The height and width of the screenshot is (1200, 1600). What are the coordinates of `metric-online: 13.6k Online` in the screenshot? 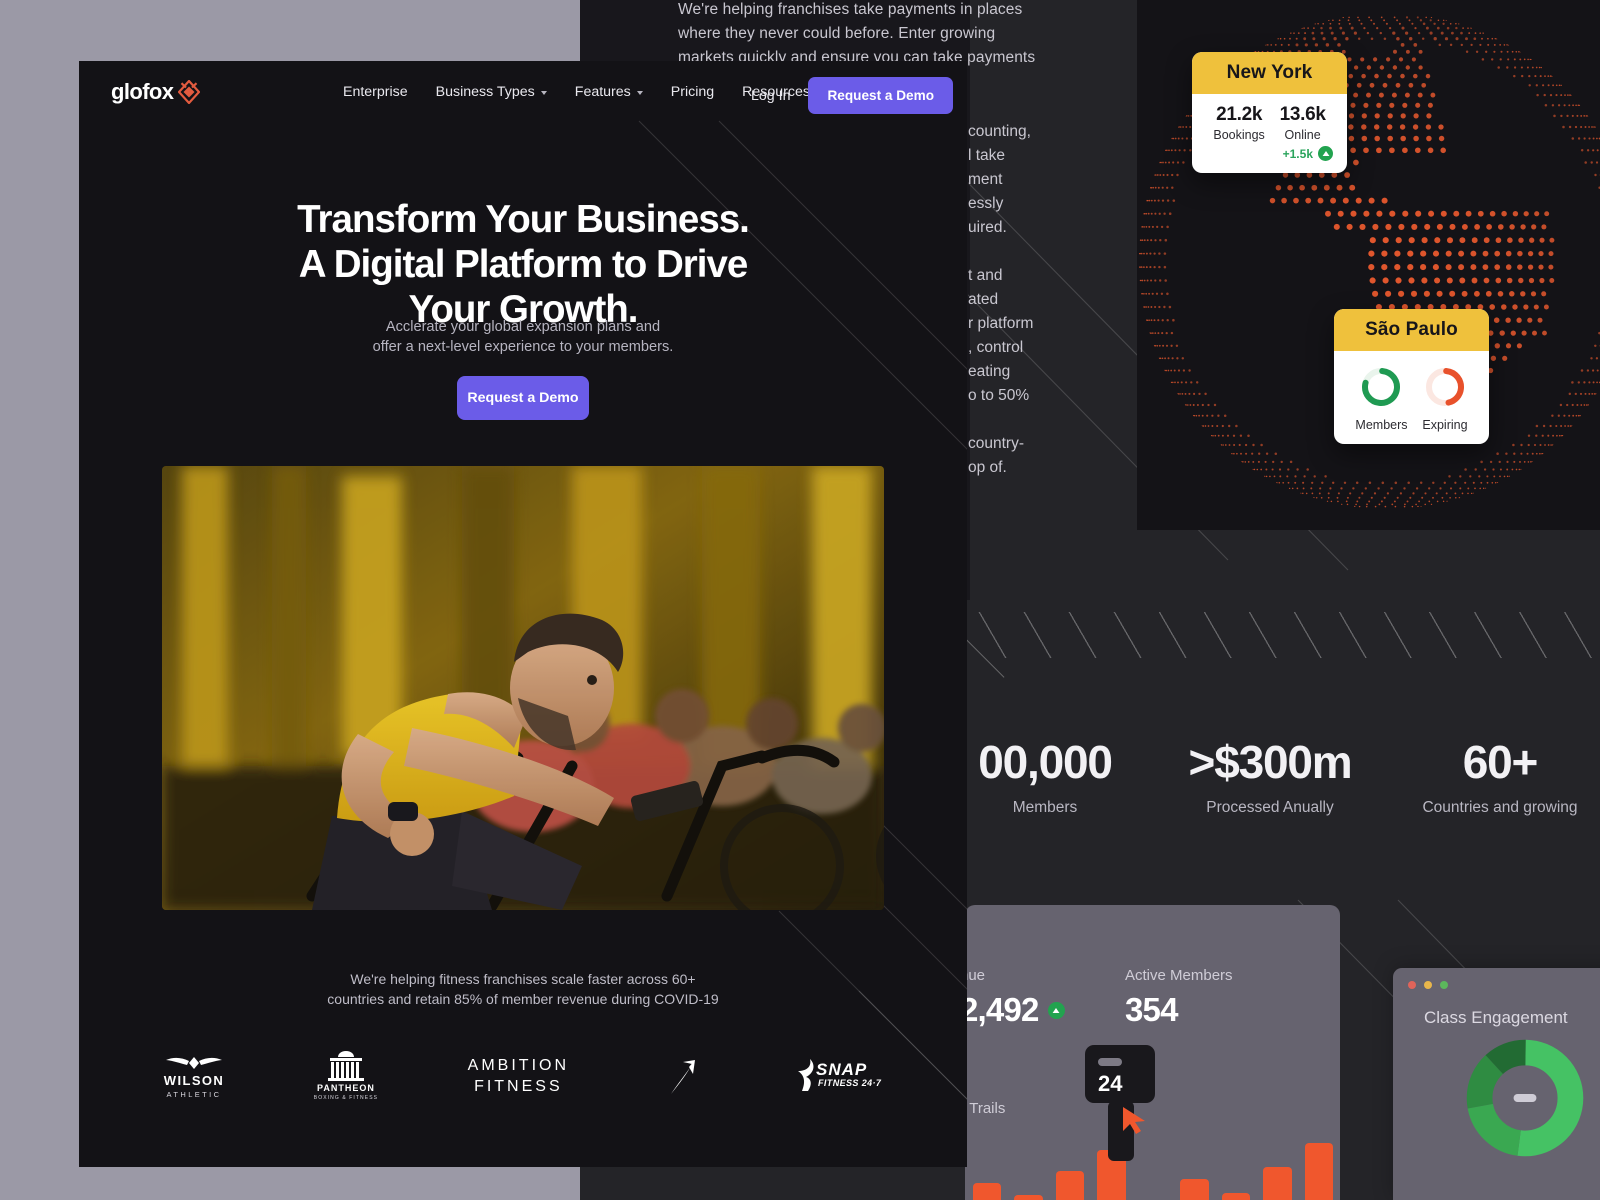 It's located at (1303, 123).